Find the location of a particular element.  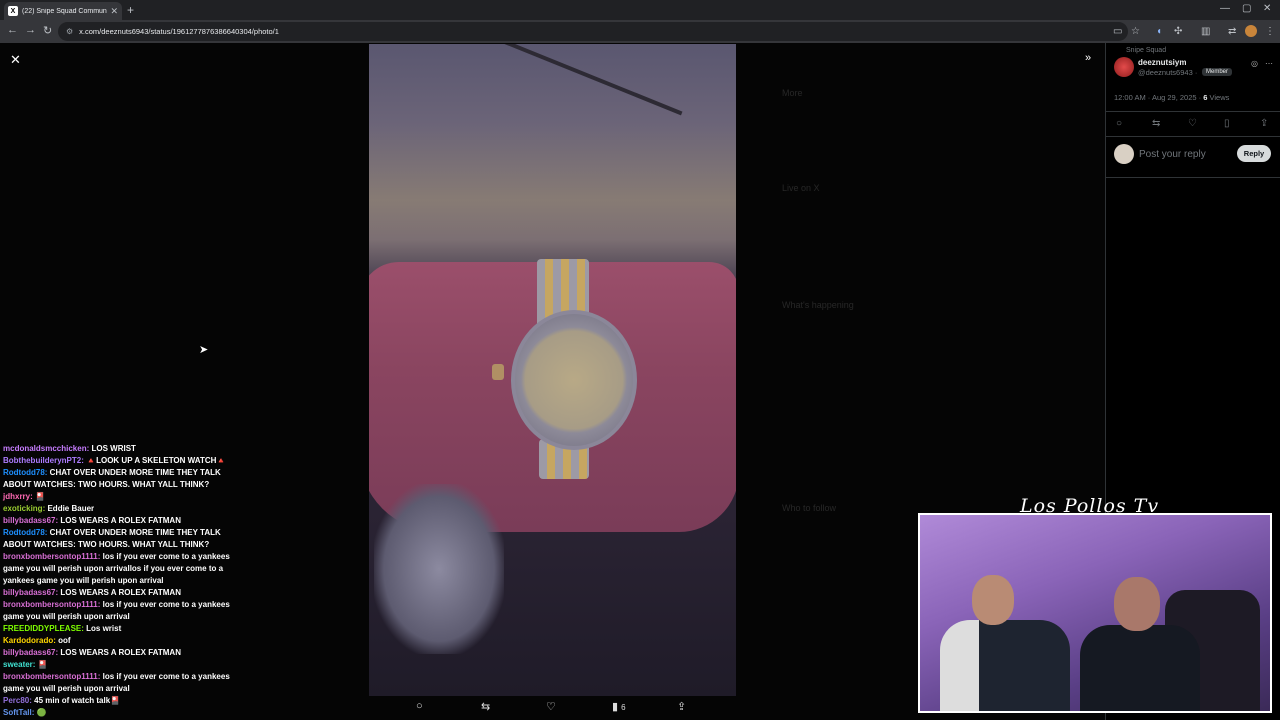

sidebar-icon: ▥ is located at coordinates (1205, 31).